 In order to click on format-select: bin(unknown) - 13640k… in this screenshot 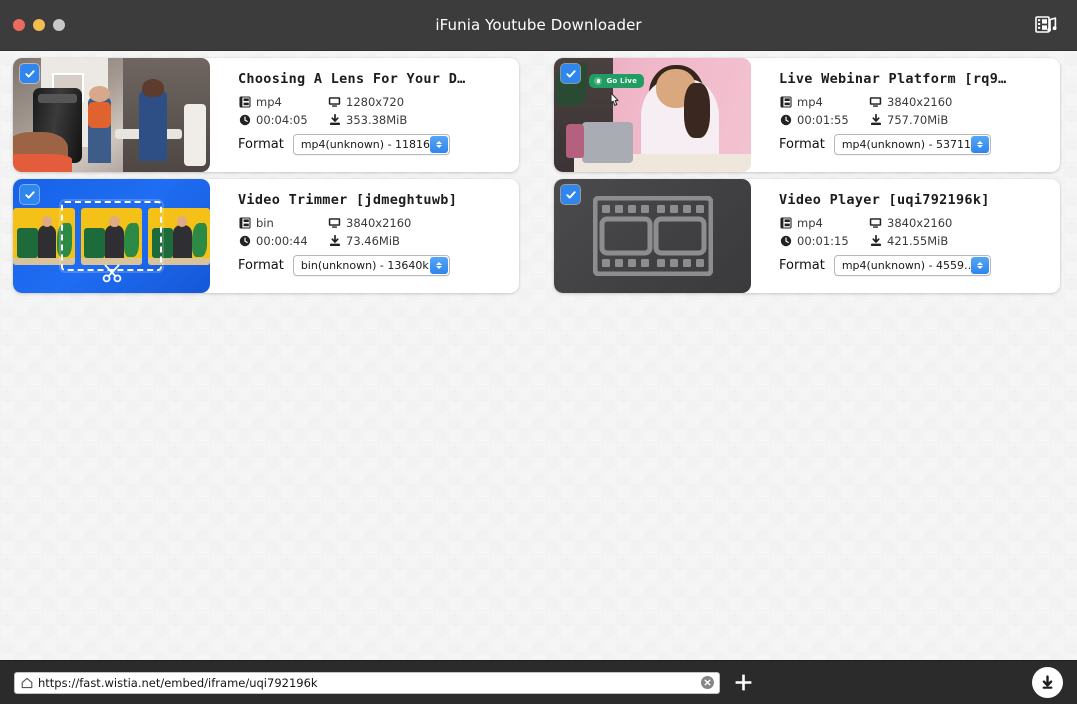, I will do `click(371, 265)`.